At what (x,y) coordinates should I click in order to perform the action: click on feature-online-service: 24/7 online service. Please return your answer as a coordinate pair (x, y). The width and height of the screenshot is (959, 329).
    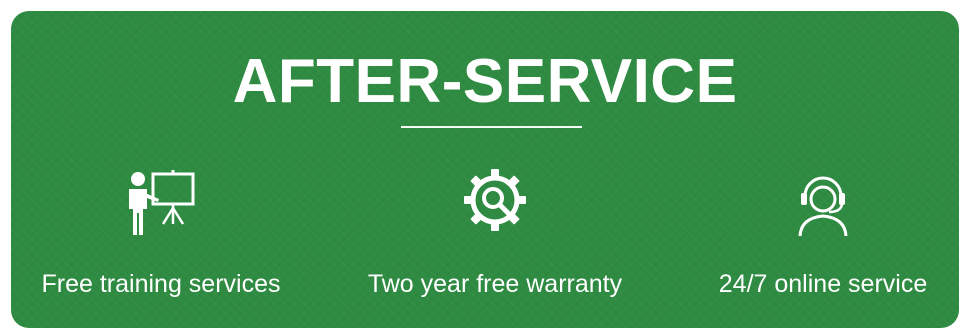
    Looking at the image, I should click on (816, 241).